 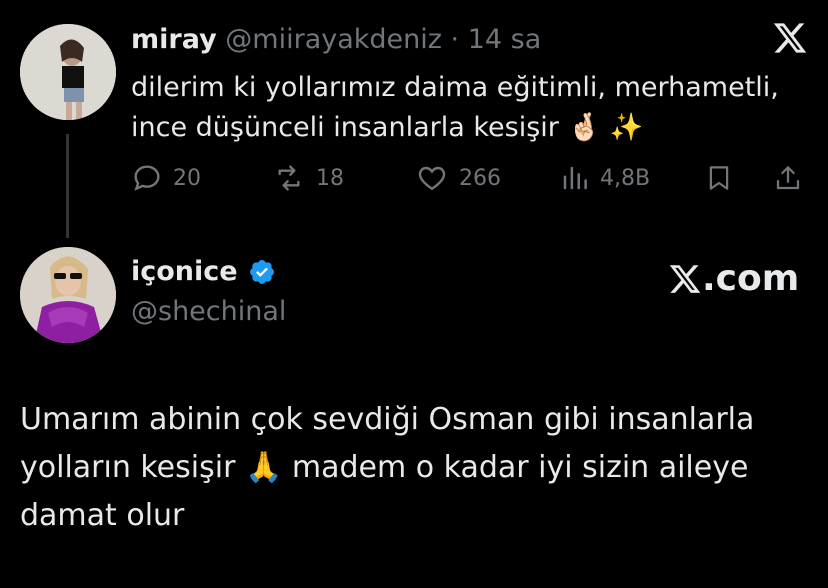 What do you see at coordinates (605, 127) in the screenshot?
I see `tweet1-emojis: 🤞🏻 ✨` at bounding box center [605, 127].